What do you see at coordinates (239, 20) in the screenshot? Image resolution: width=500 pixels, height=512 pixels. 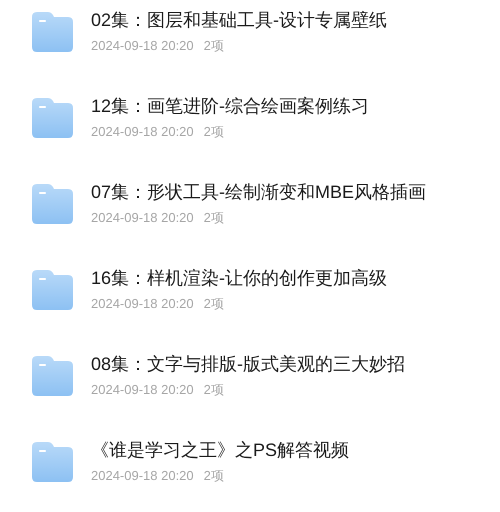 I see `folder-title: 02集：图层和基础工具-设计专属壁纸` at bounding box center [239, 20].